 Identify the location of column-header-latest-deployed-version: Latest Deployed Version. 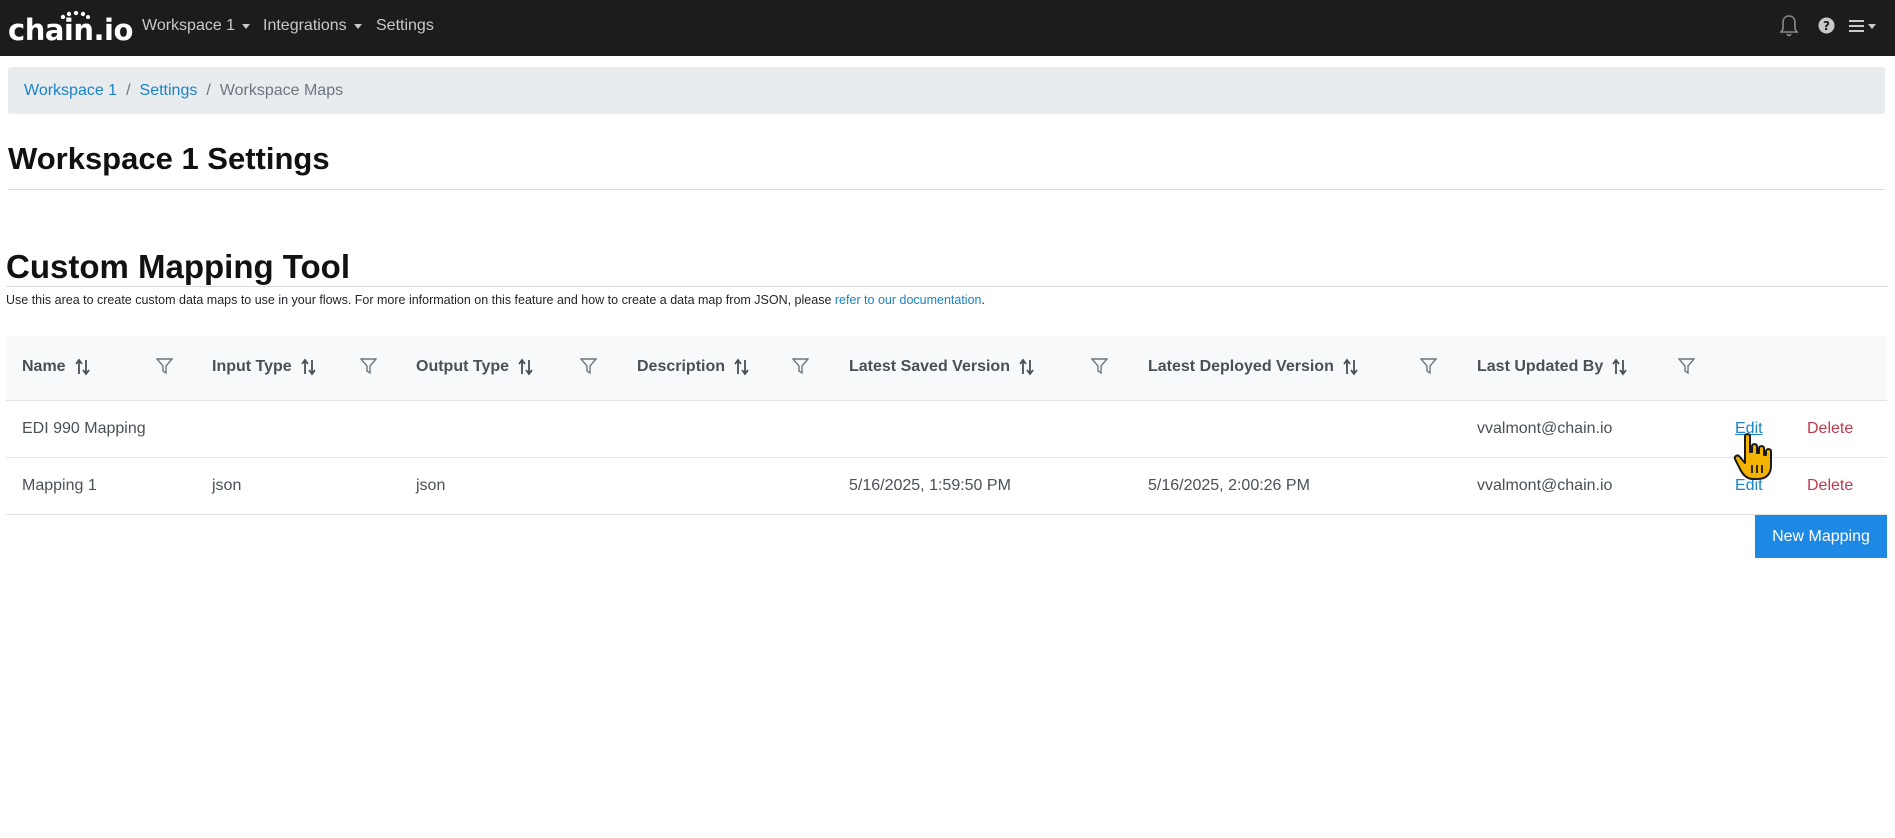
(1254, 367).